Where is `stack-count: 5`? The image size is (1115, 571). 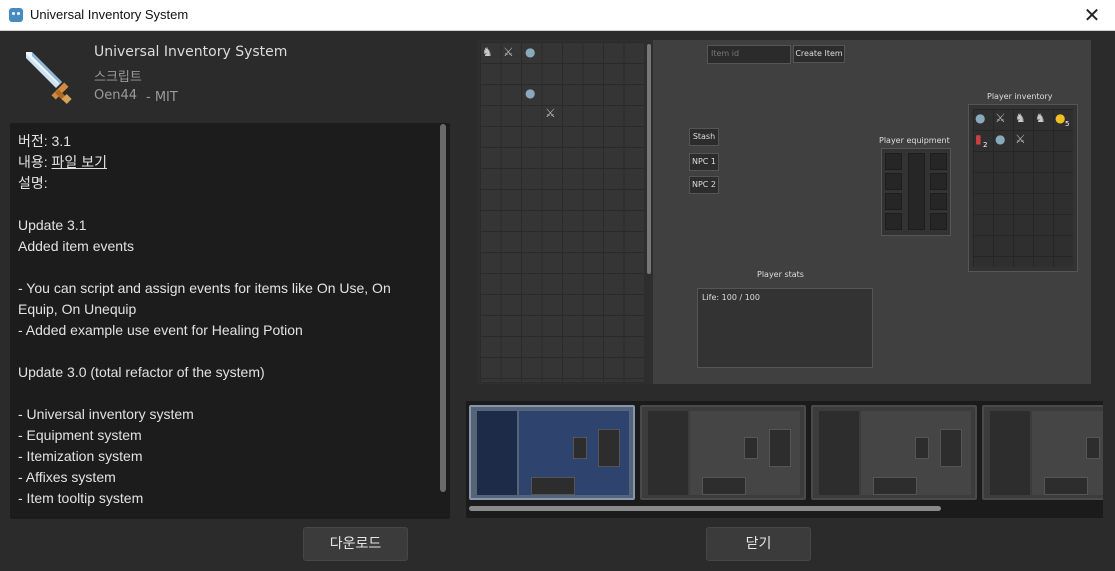 stack-count: 5 is located at coordinates (1067, 124).